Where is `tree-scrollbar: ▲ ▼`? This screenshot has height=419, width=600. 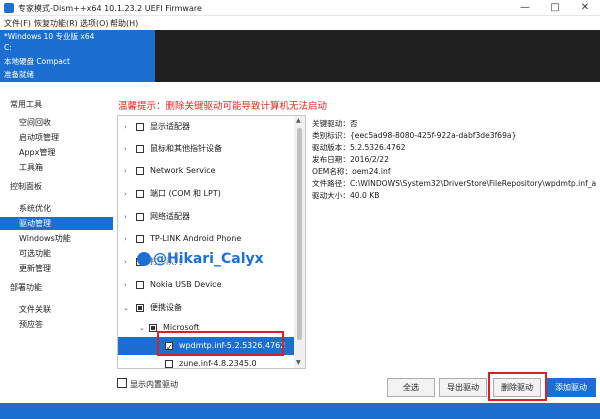
tree-scrollbar: ▲ ▼ is located at coordinates (299, 242).